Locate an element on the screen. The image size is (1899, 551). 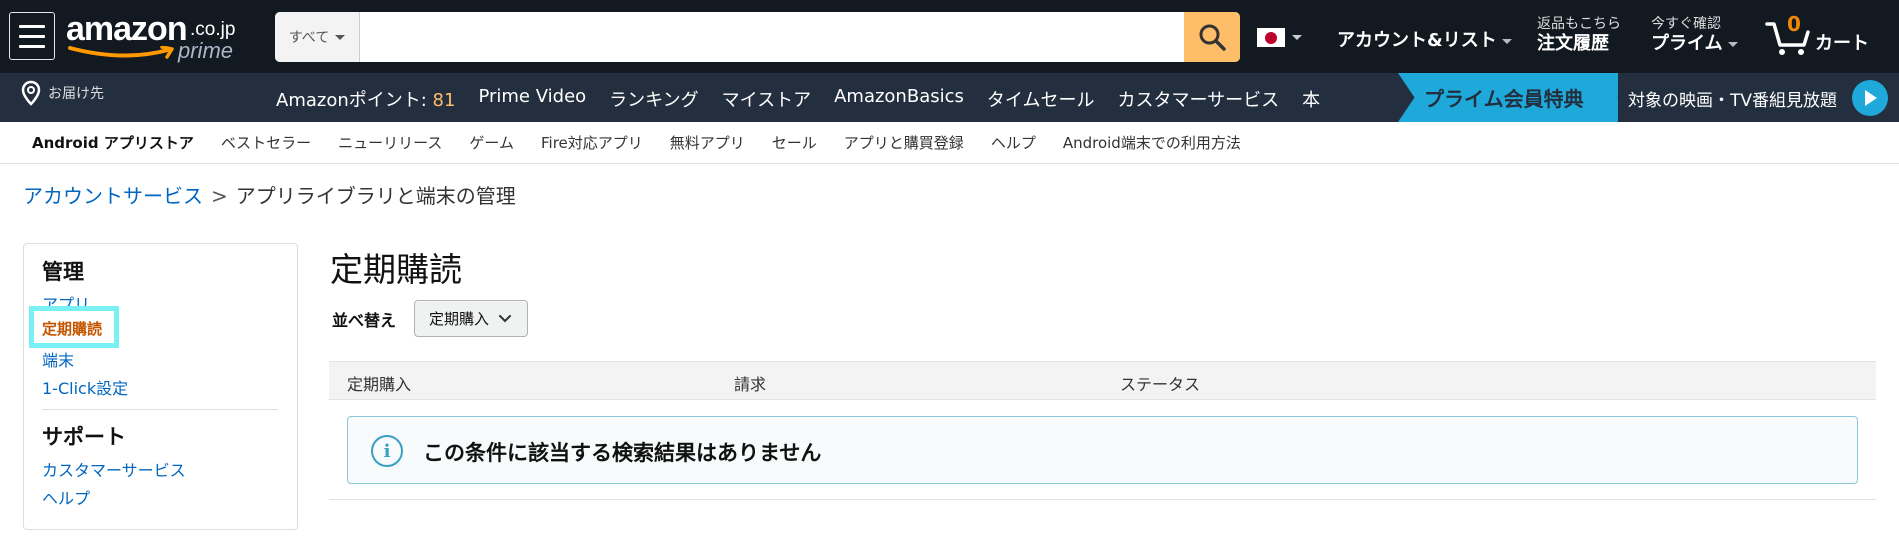
sidebar-item-subscriptions: 定期購読 is located at coordinates (72, 328).